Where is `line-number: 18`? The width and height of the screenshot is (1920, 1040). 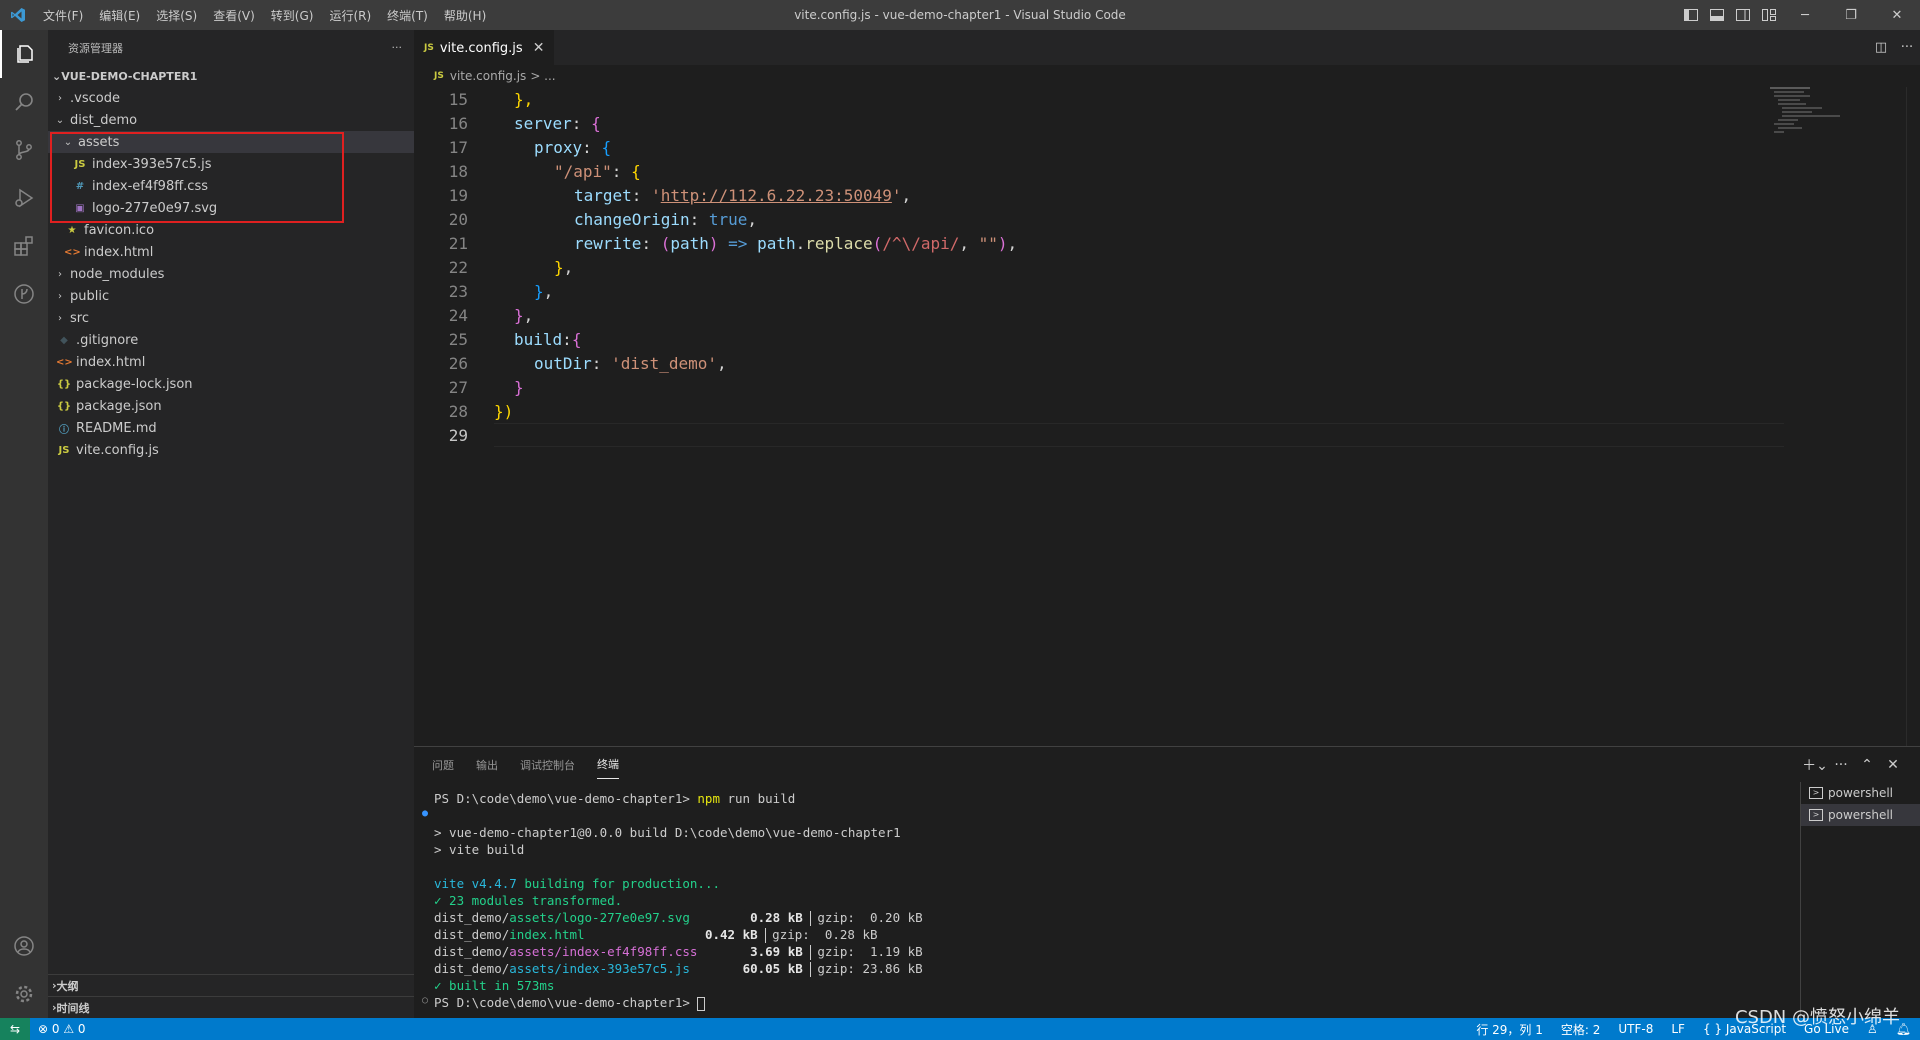 line-number: 18 is located at coordinates (458, 171).